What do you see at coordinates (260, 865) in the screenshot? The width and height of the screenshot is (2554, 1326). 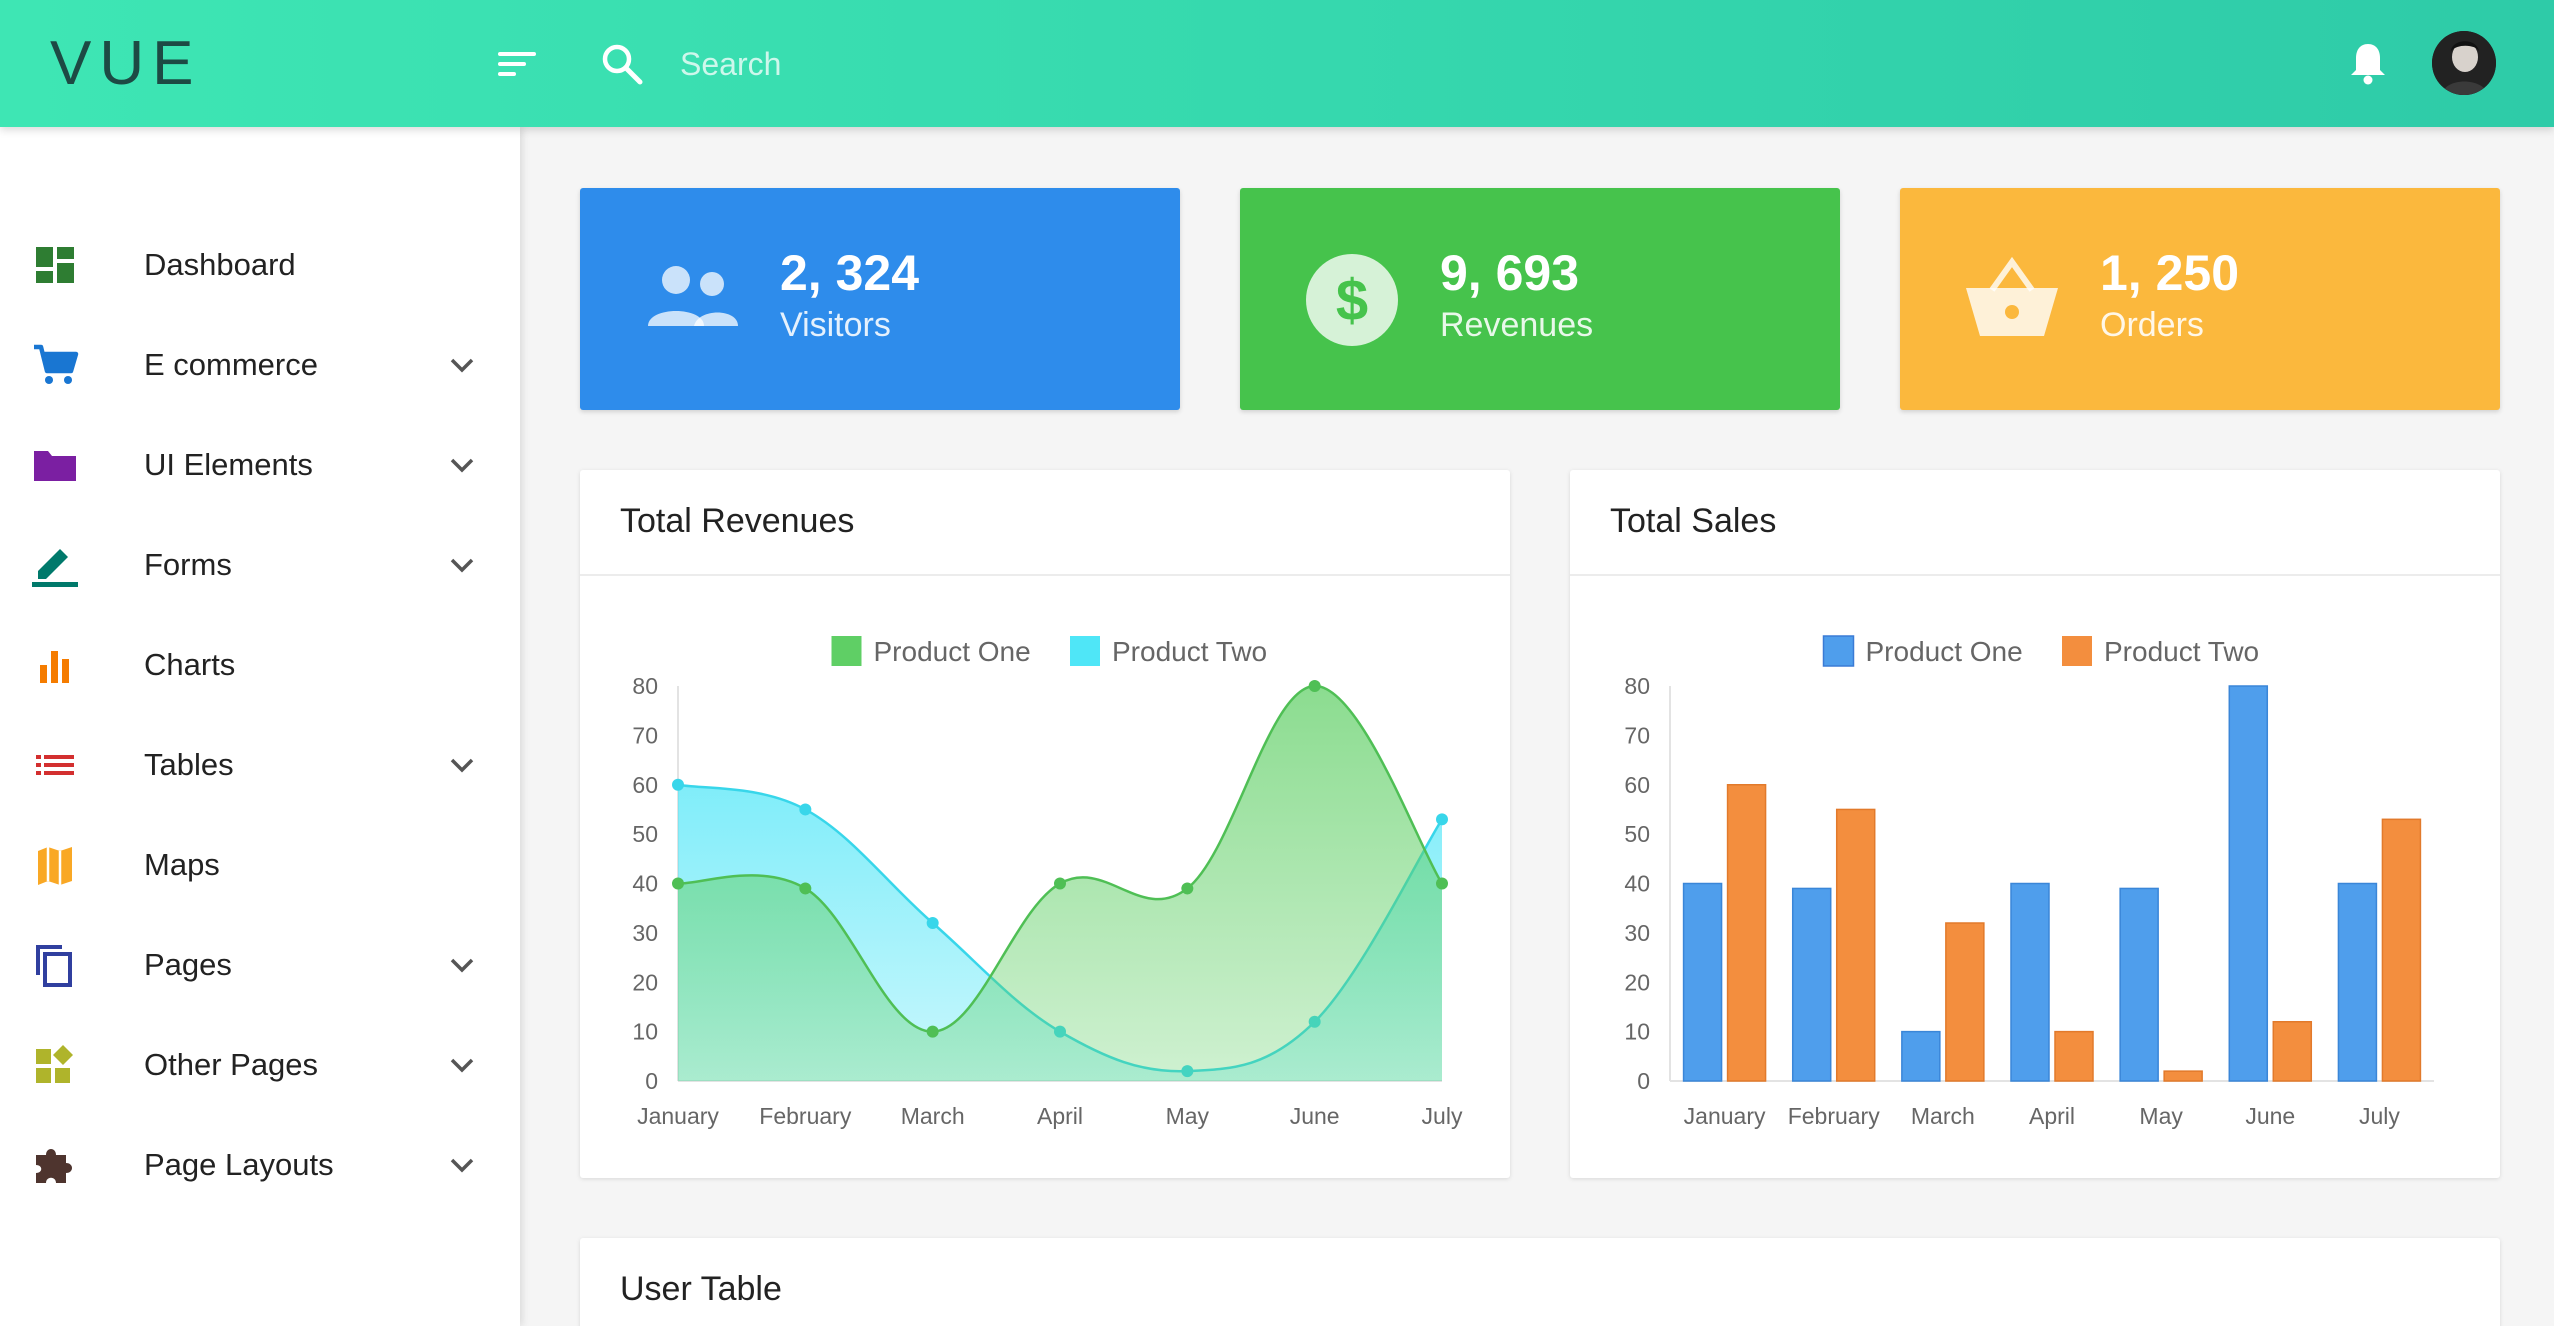 I see `sidebar-item-maps: Maps` at bounding box center [260, 865].